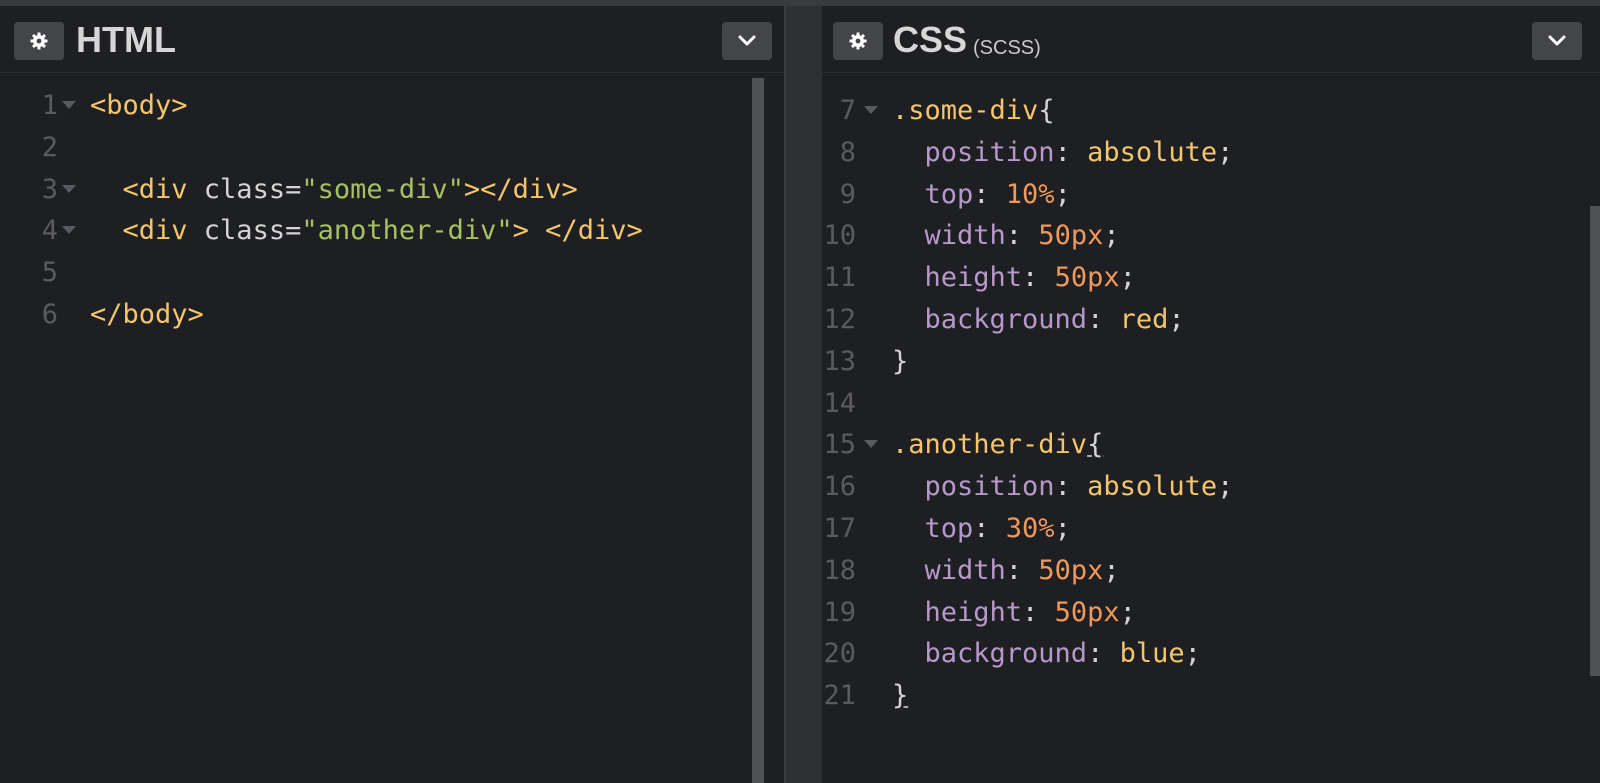 The image size is (1600, 783). I want to click on code-line: 17 top: 30%;, so click(1211, 529).